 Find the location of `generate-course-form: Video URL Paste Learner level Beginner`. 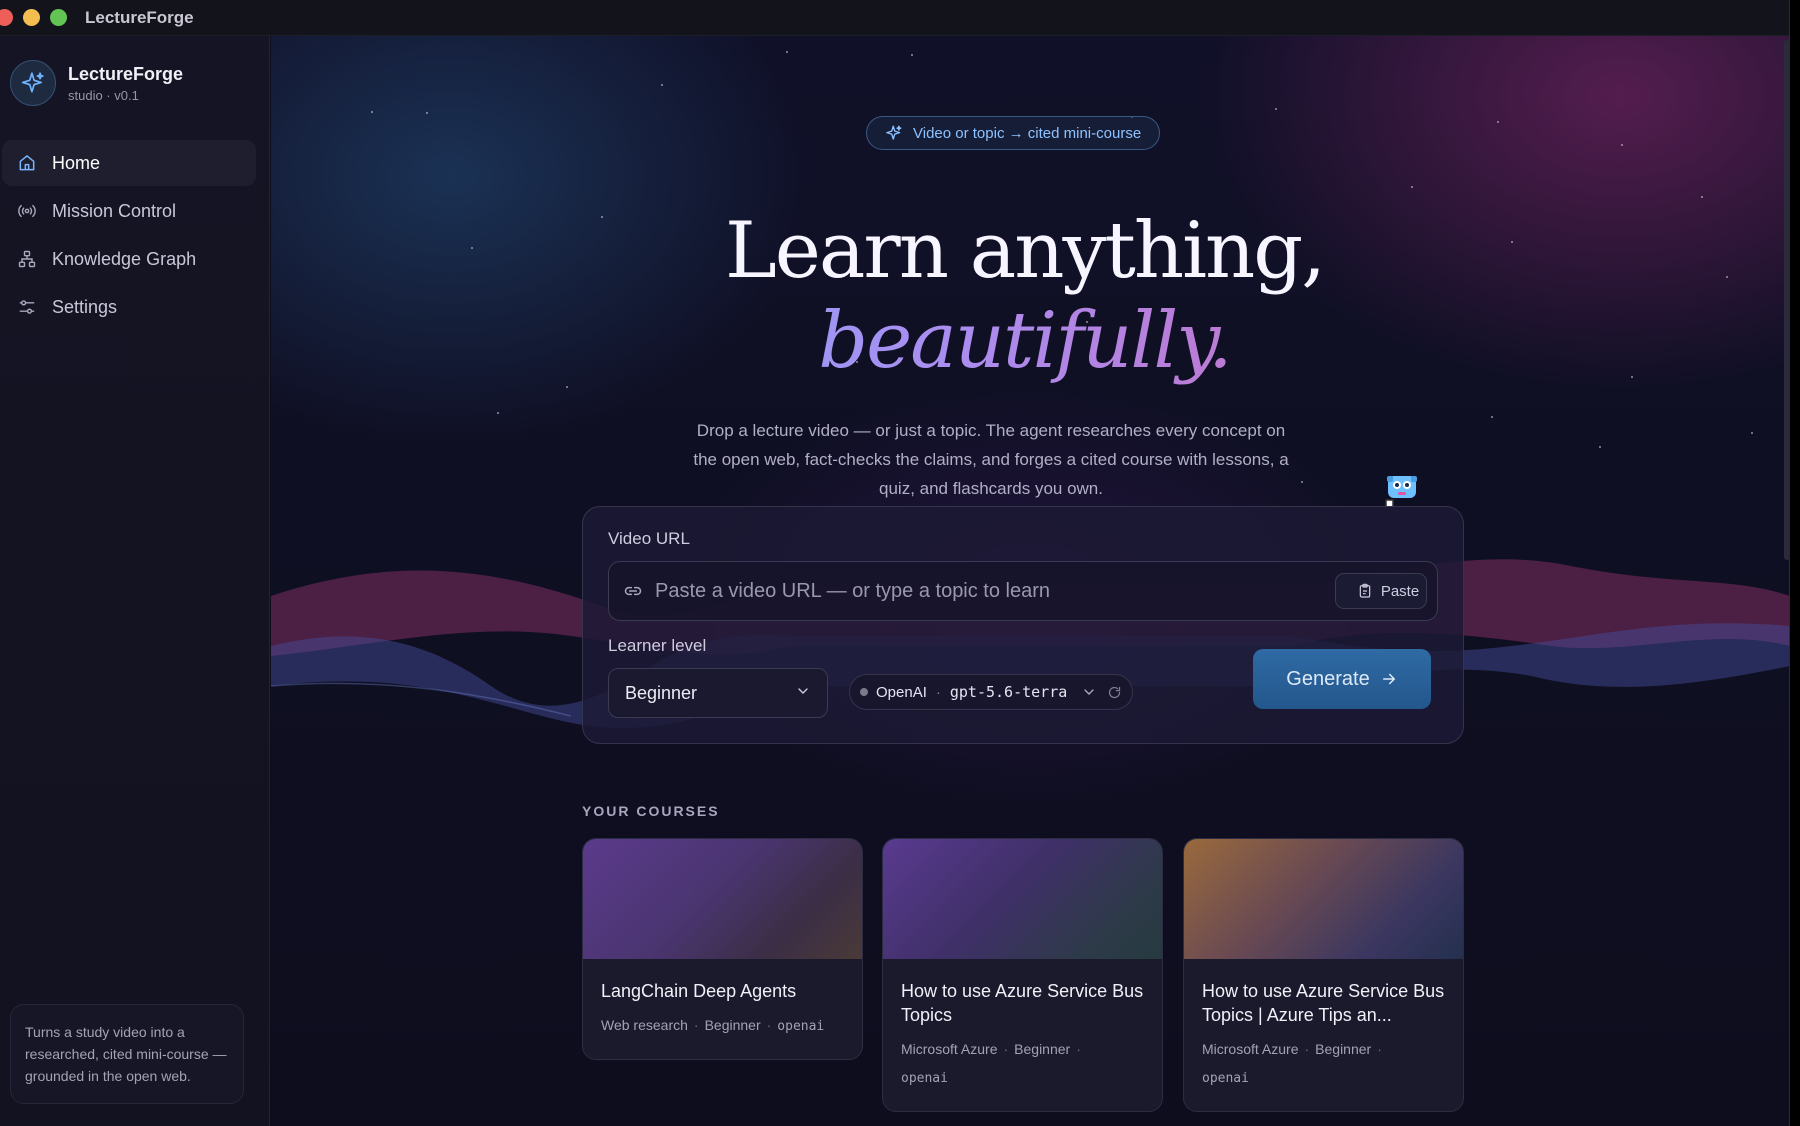

generate-course-form: Video URL Paste Learner level Beginner is located at coordinates (1023, 625).